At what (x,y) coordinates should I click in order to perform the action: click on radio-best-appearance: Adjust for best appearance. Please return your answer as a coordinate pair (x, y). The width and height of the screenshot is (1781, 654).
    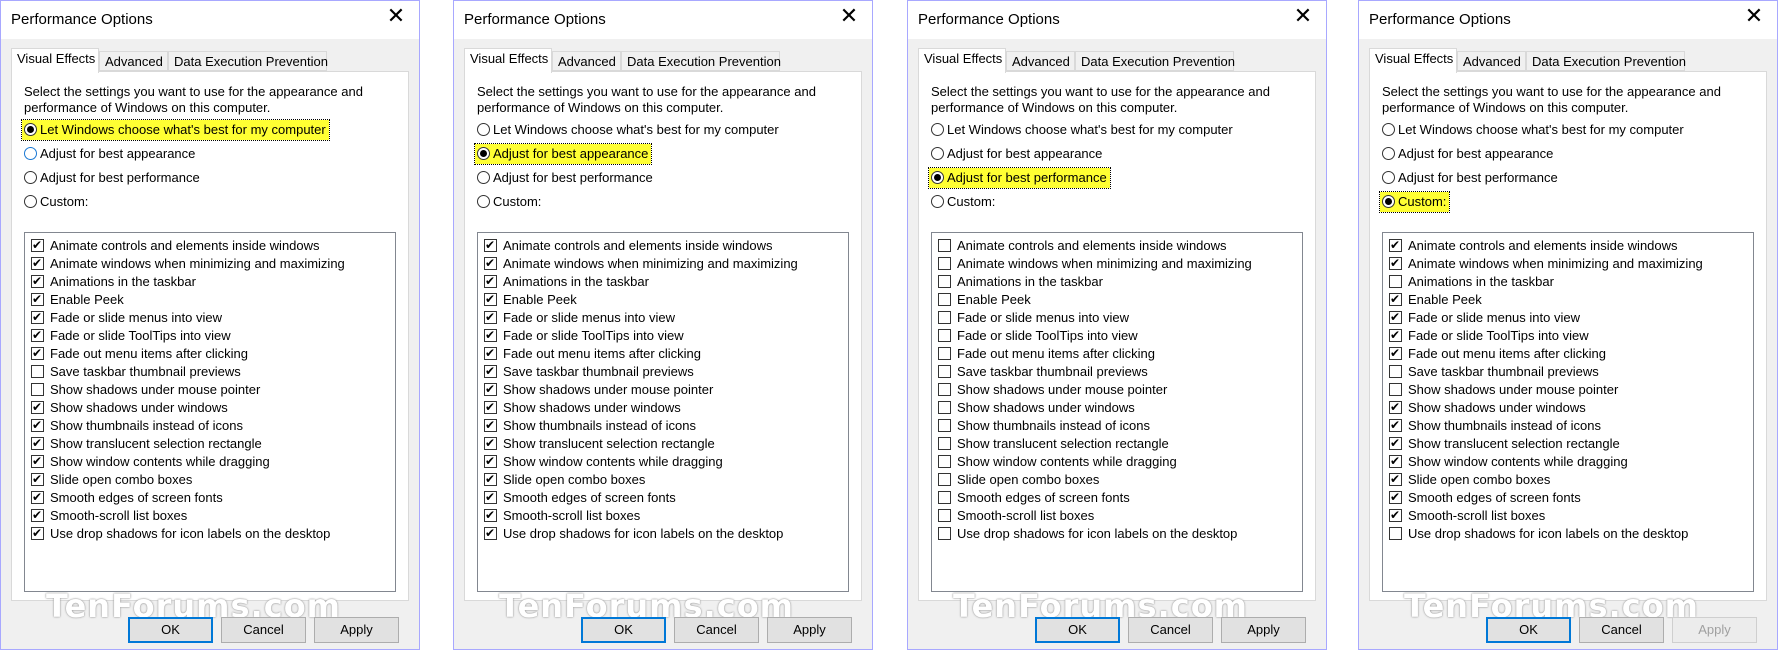
    Looking at the image, I should click on (1017, 154).